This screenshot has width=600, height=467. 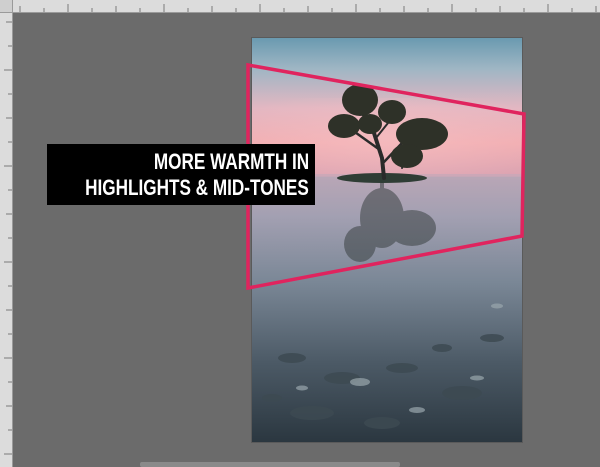 I want to click on horizontal-scrollbar, so click(x=270, y=464).